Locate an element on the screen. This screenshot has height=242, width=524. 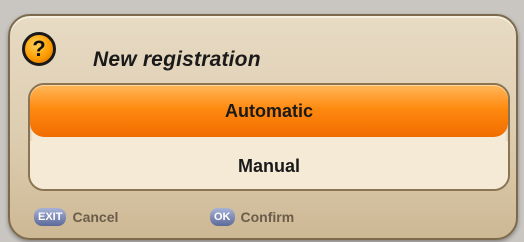
cancel-hint: EXIT Cancel is located at coordinates (76, 217).